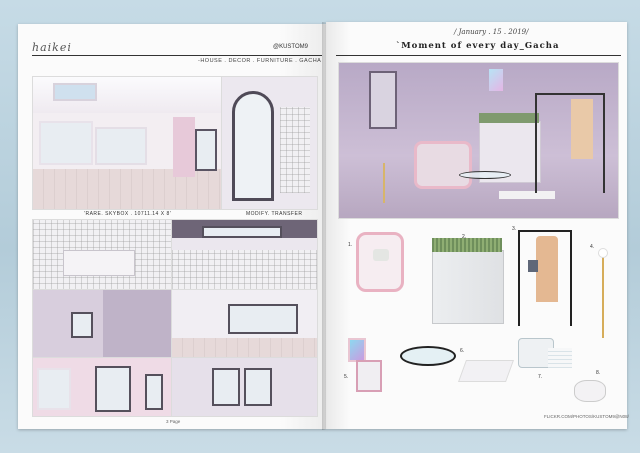 This screenshot has height=453, width=640. I want to click on corridor-window, so click(263, 319).